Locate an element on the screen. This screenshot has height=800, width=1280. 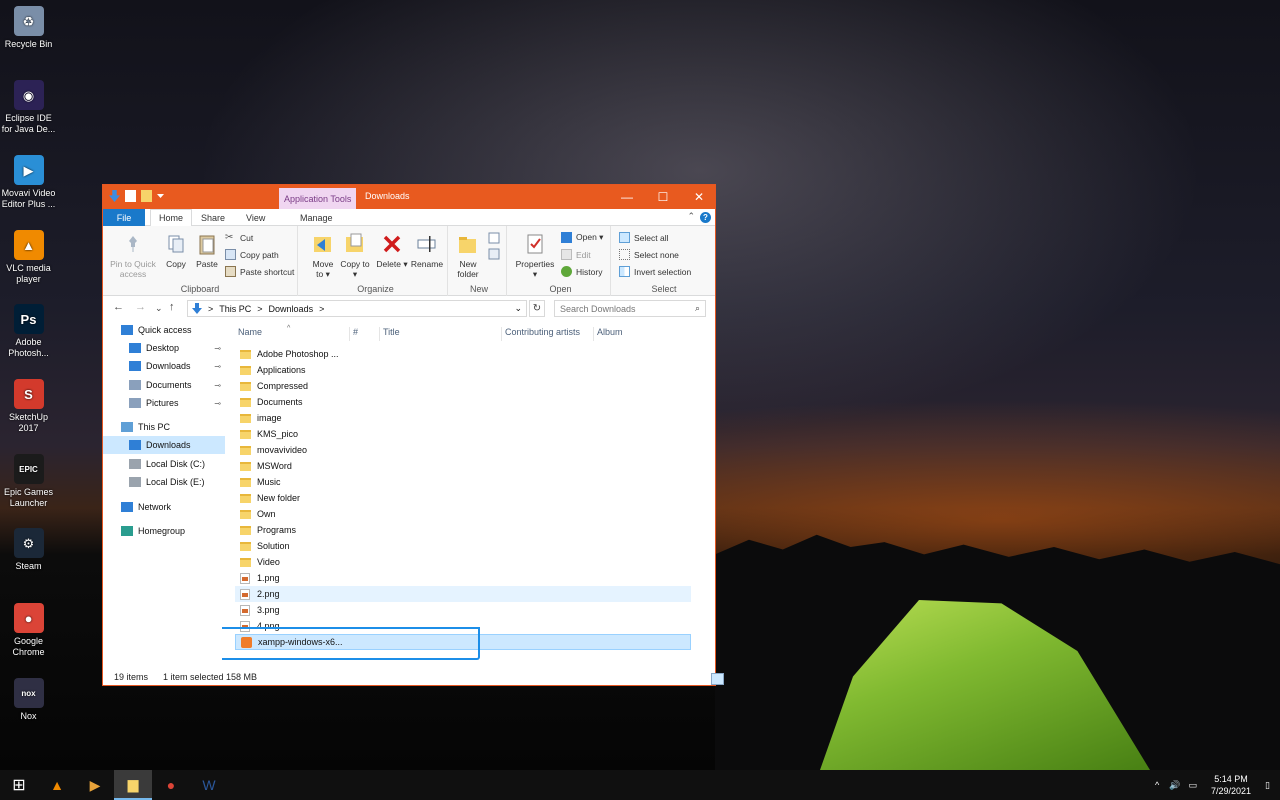
breadcrumb-downloads: Downloads is located at coordinates (291, 309).